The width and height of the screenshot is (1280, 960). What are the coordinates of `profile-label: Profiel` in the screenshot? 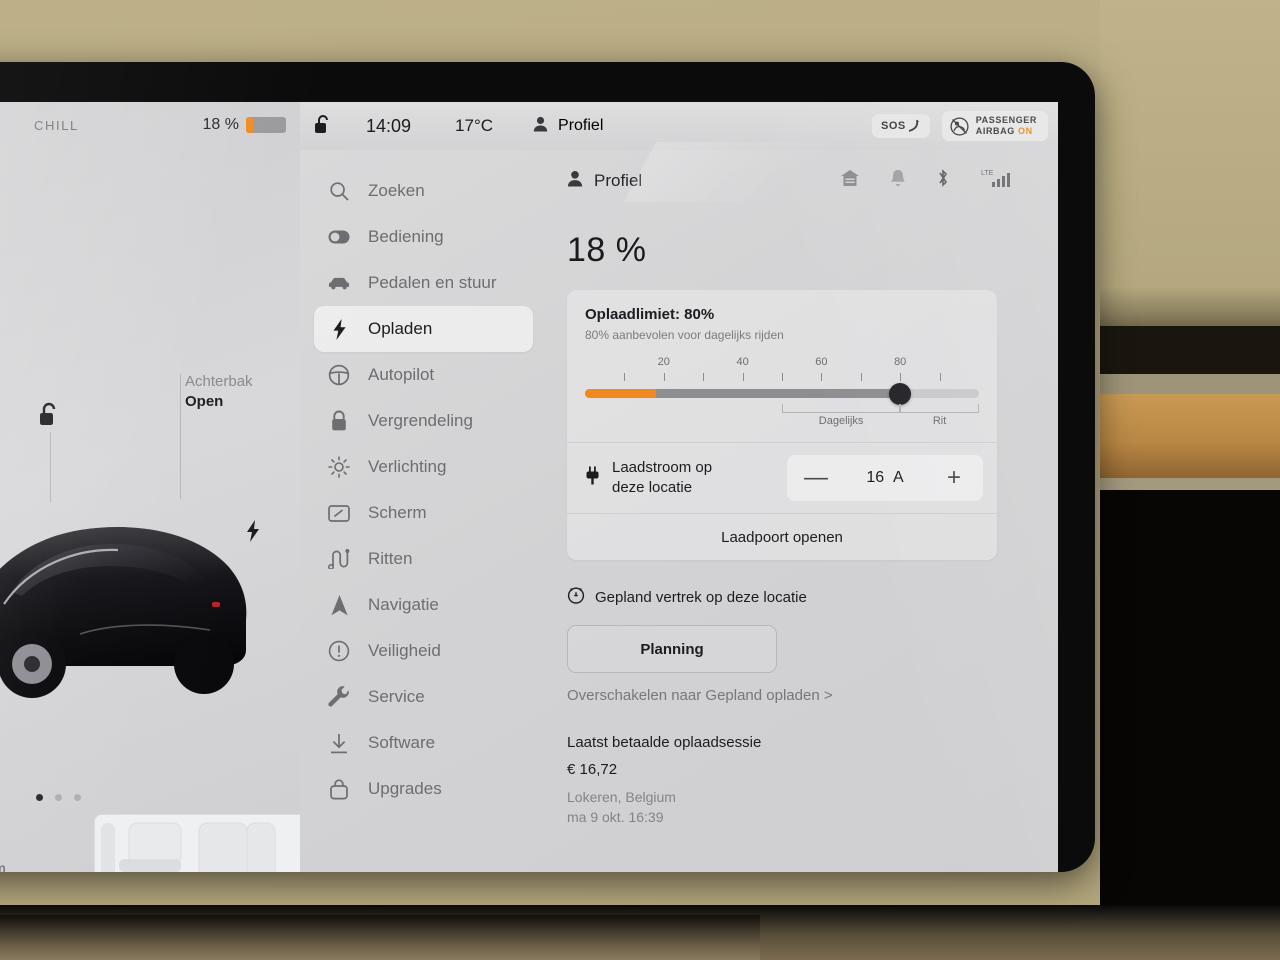 It's located at (581, 125).